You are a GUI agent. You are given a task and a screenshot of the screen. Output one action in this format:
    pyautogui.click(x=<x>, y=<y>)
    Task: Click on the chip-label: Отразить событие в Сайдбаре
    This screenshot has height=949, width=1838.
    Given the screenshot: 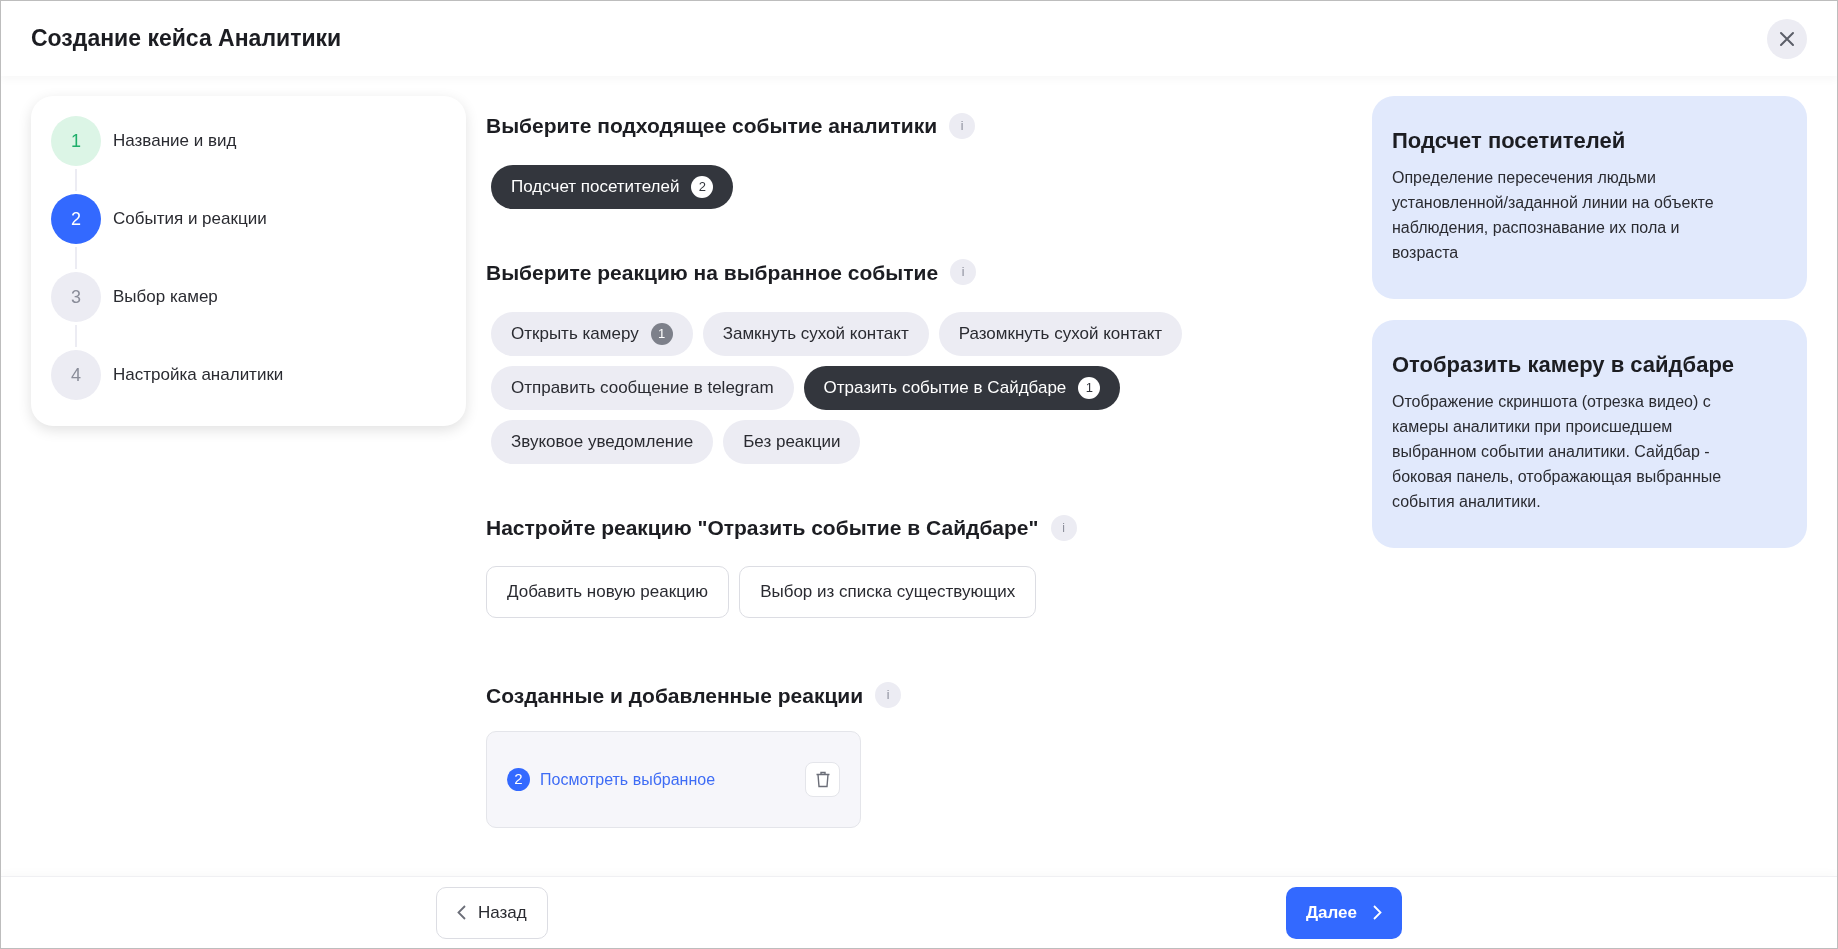 What is the action you would take?
    pyautogui.click(x=945, y=388)
    